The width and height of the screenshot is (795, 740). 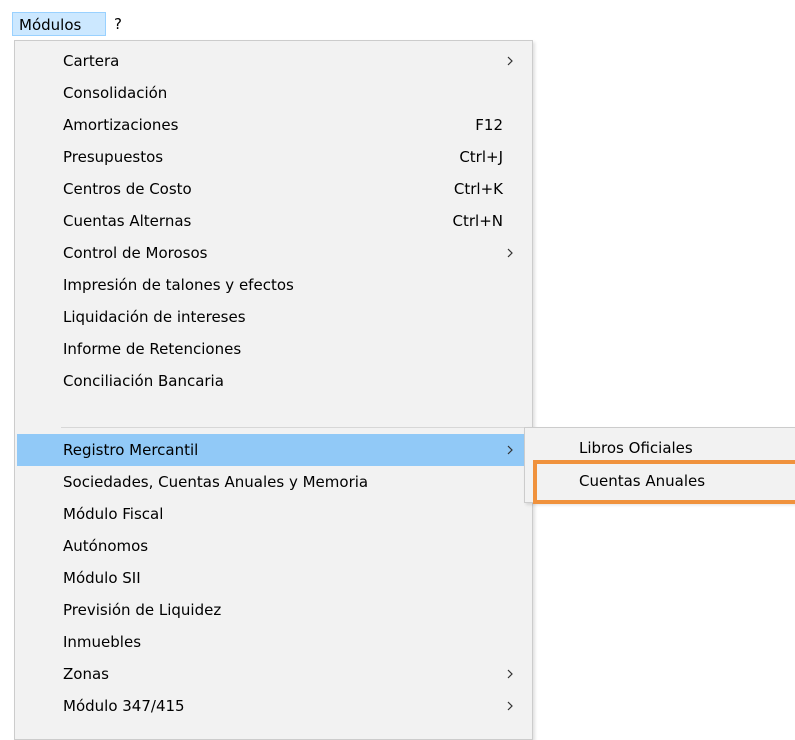 I want to click on menubar-help-label: ?, so click(x=118, y=24).